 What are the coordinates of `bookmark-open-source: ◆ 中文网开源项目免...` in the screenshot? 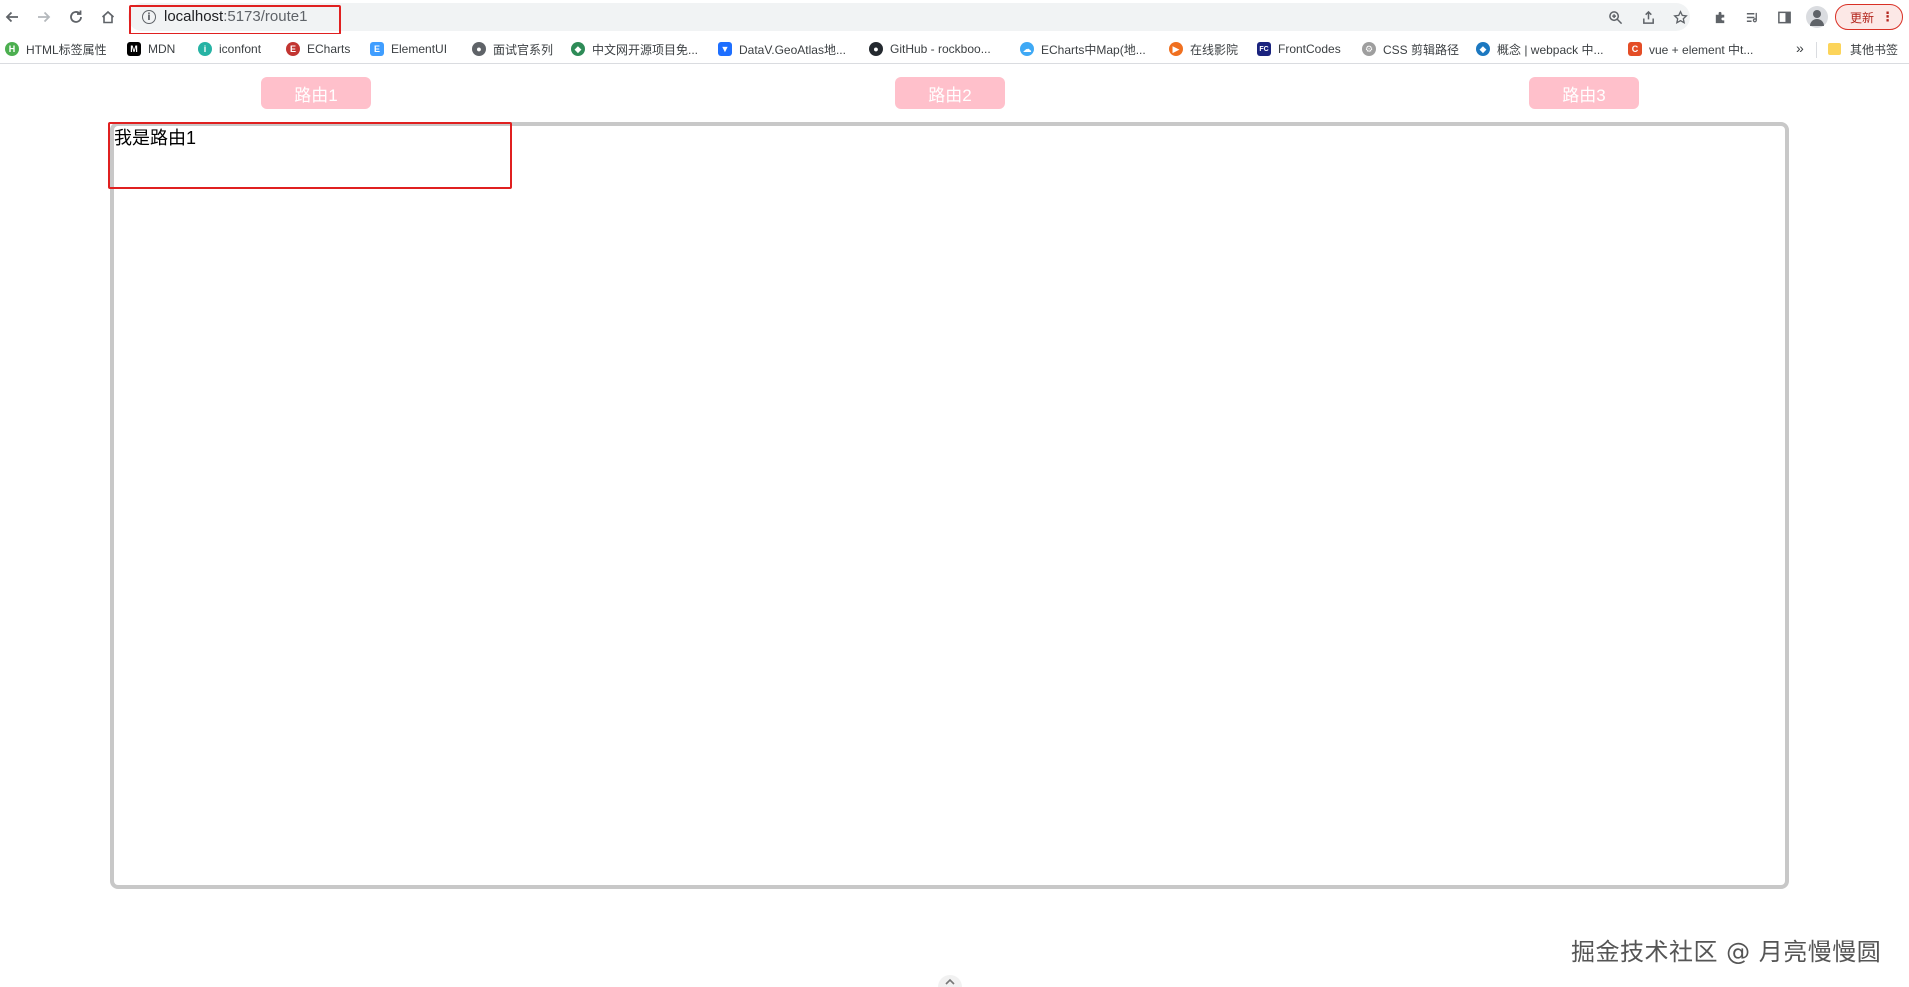 It's located at (634, 49).